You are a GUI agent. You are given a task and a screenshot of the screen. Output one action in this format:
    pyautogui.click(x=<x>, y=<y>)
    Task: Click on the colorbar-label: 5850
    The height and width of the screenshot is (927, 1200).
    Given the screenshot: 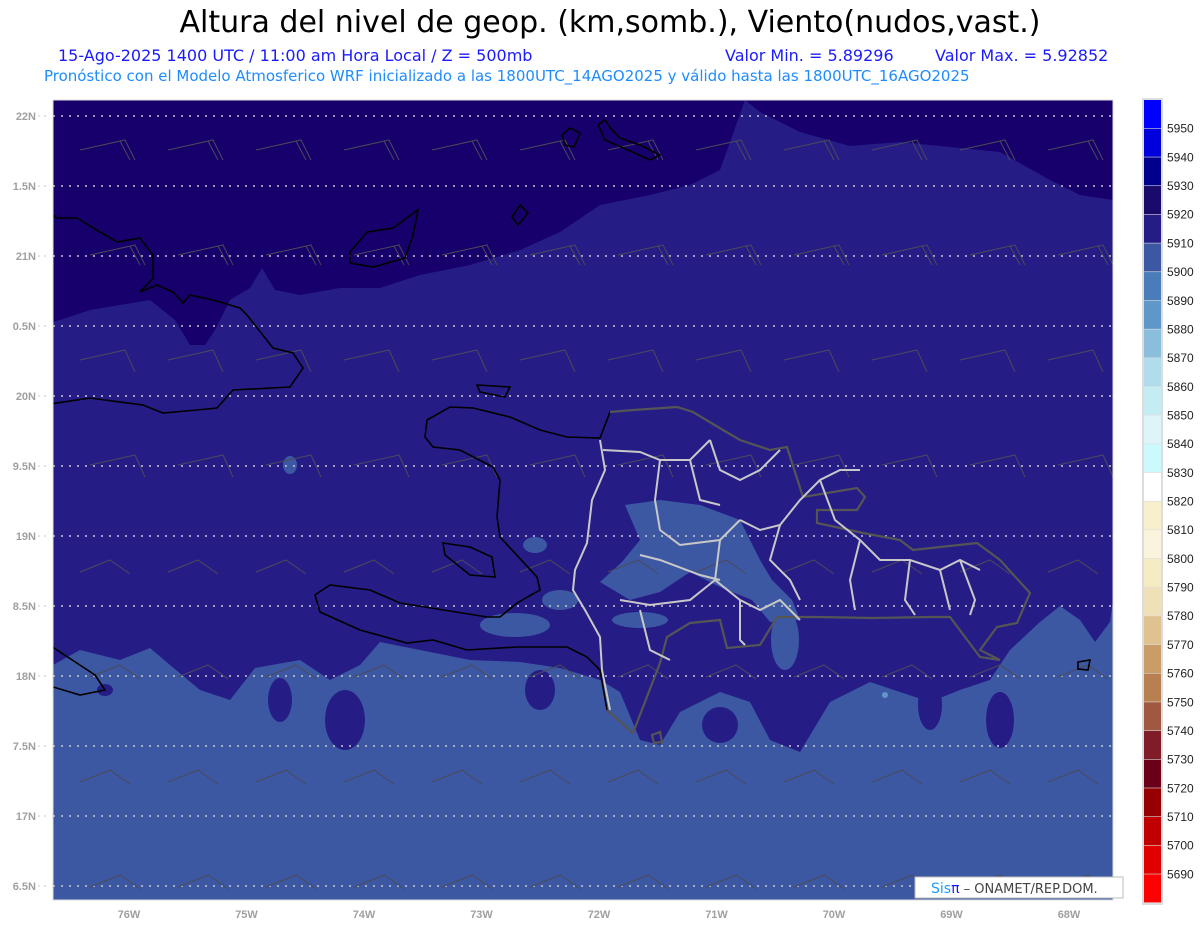 What is the action you would take?
    pyautogui.click(x=1180, y=415)
    